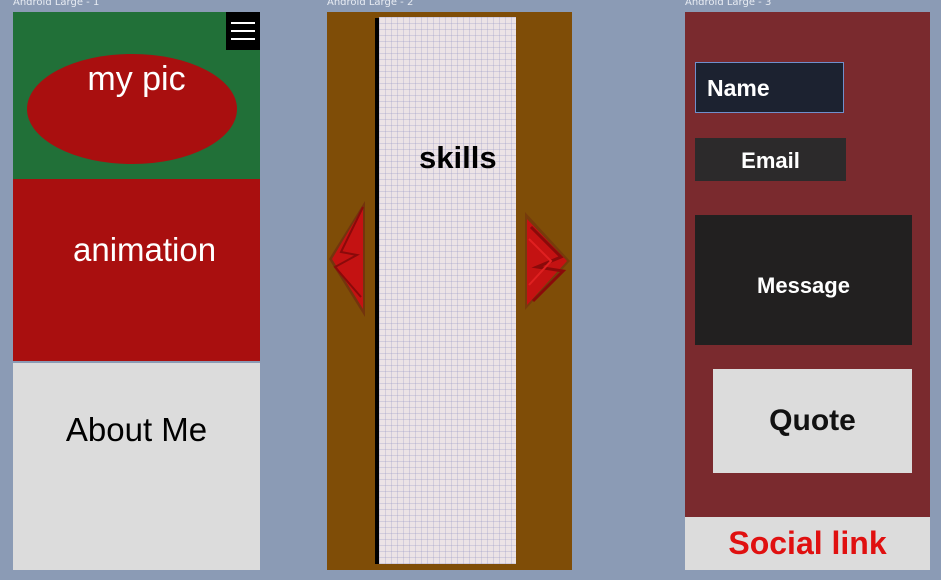  Describe the element at coordinates (348, 259) in the screenshot. I see `arrow-left-icon` at that location.